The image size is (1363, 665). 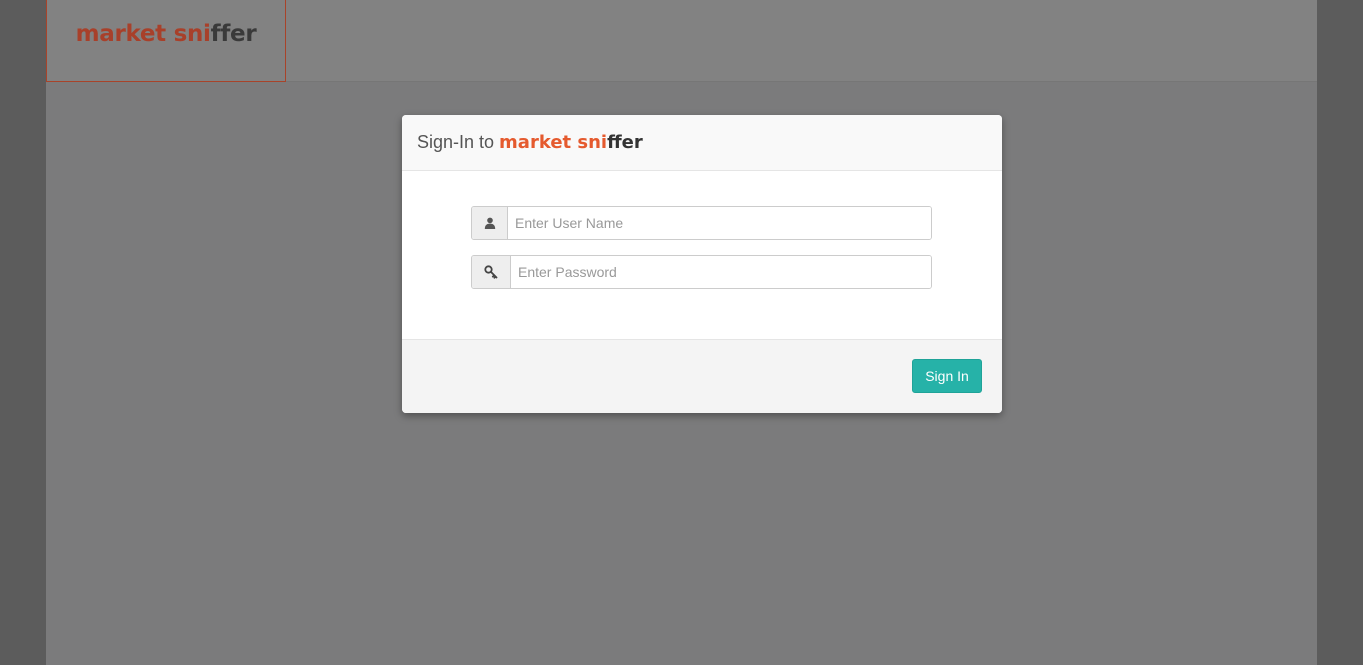 What do you see at coordinates (625, 142) in the screenshot?
I see `modal-title-brand-part2: ffer` at bounding box center [625, 142].